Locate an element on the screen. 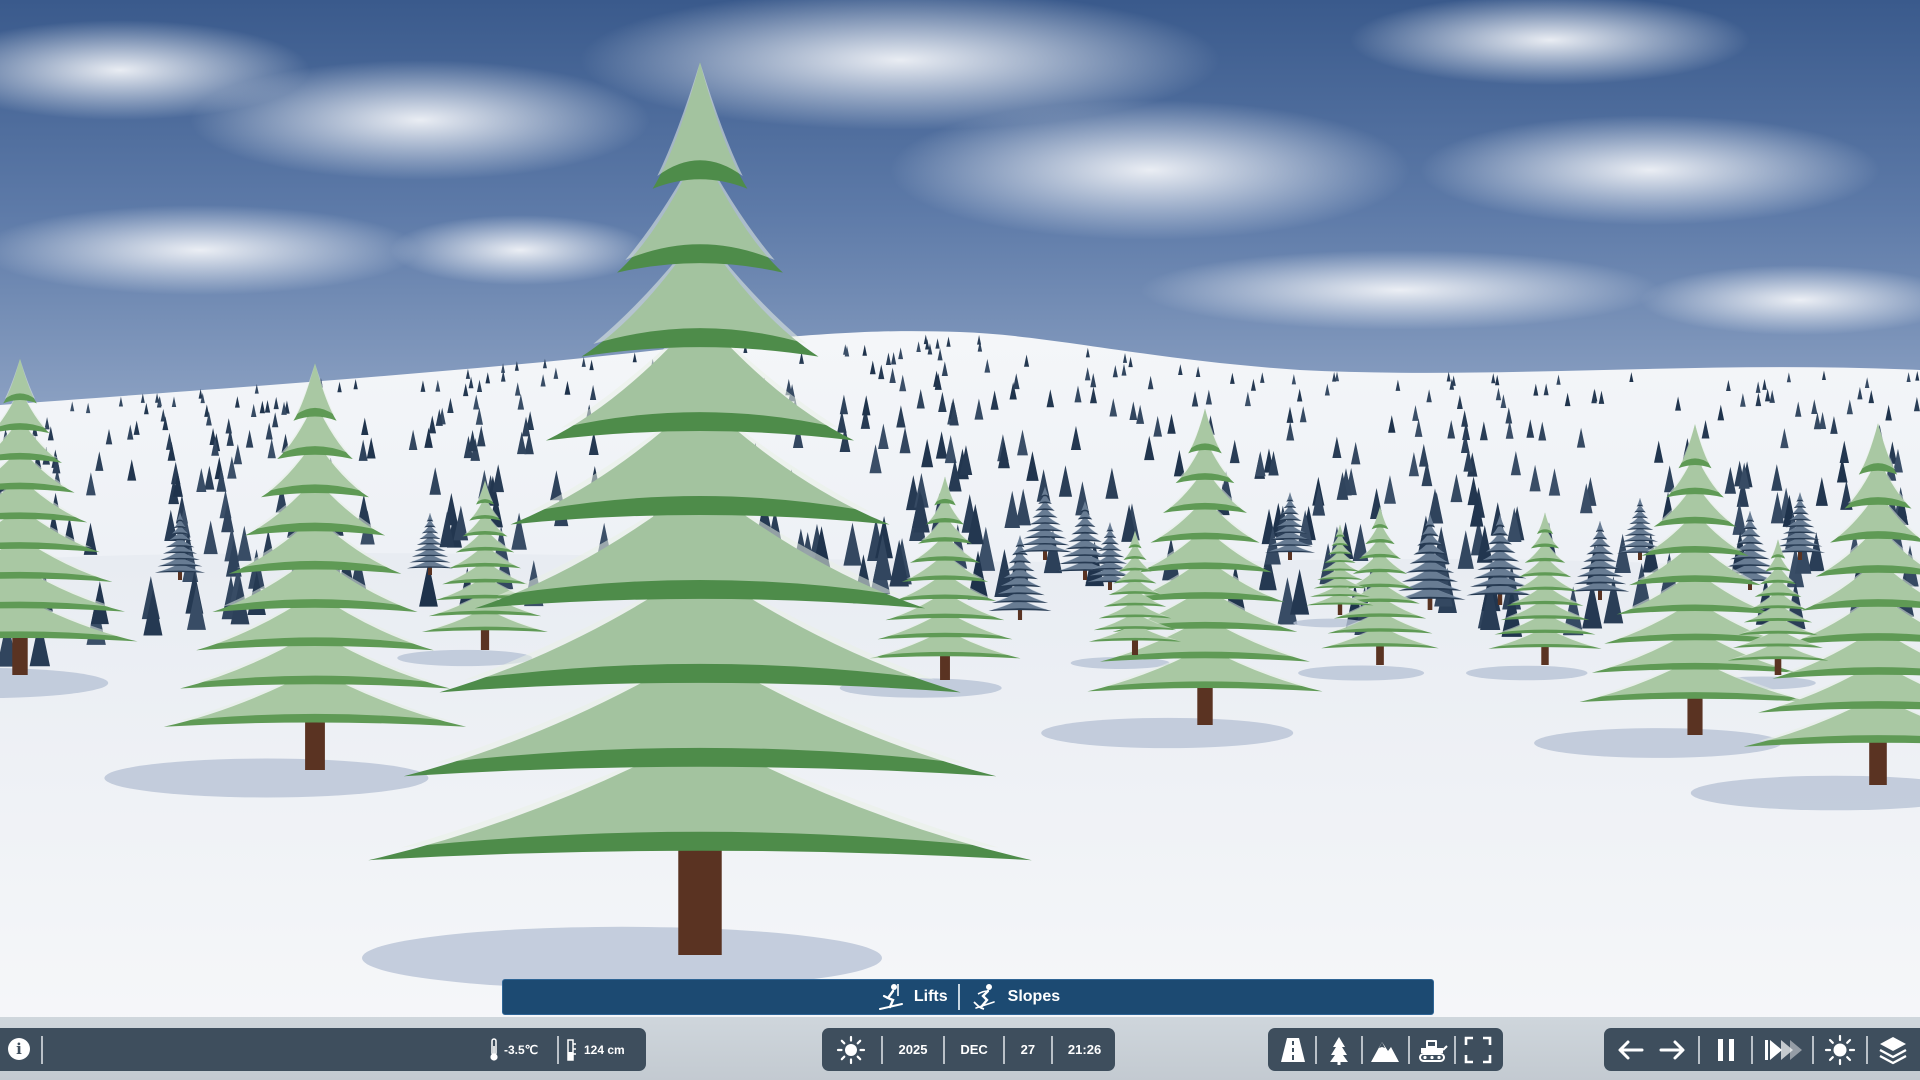 This screenshot has height=1080, width=1920. slopes-button: Slopes is located at coordinates (1015, 997).